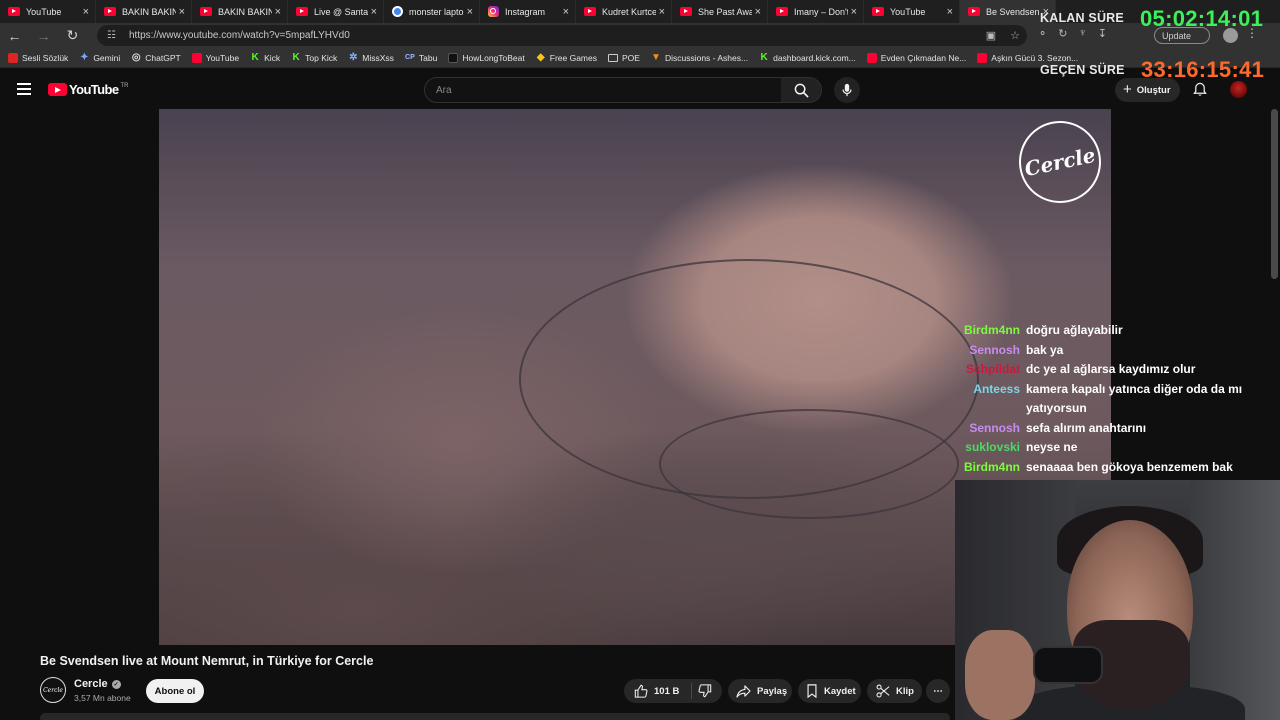  What do you see at coordinates (1110, 351) in the screenshot?
I see `chat-message: Sennosh bak ya` at bounding box center [1110, 351].